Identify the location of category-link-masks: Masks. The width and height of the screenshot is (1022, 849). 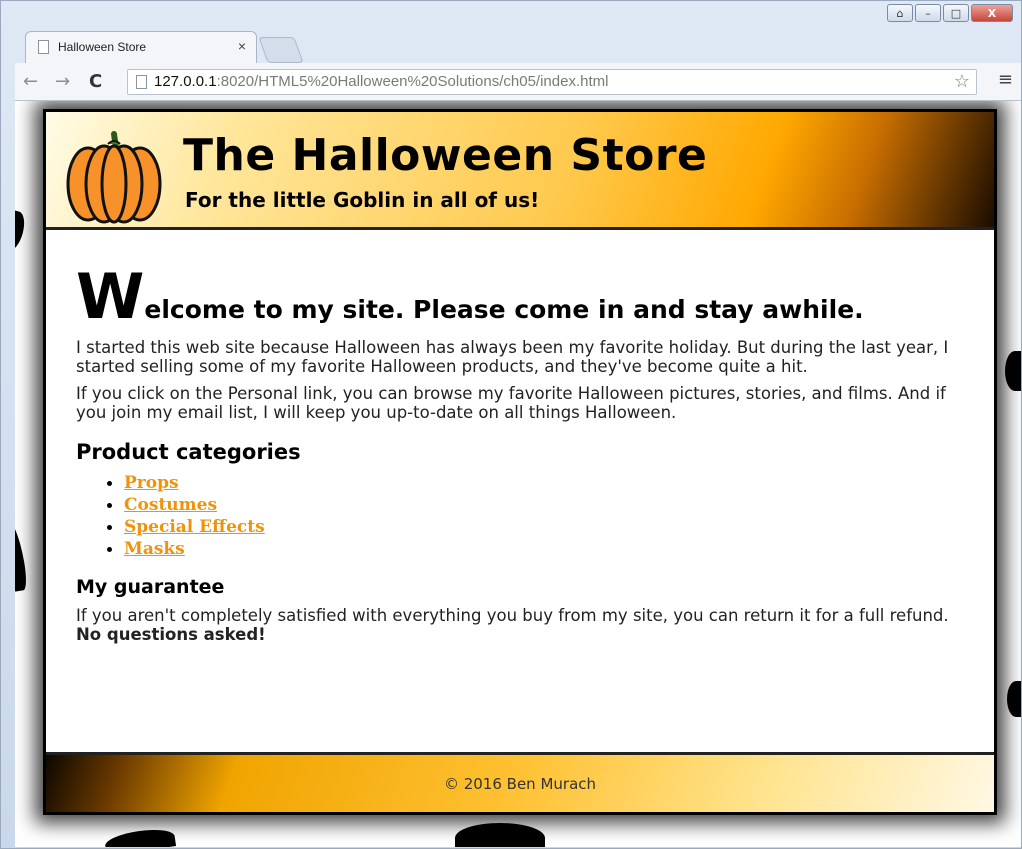
(154, 549).